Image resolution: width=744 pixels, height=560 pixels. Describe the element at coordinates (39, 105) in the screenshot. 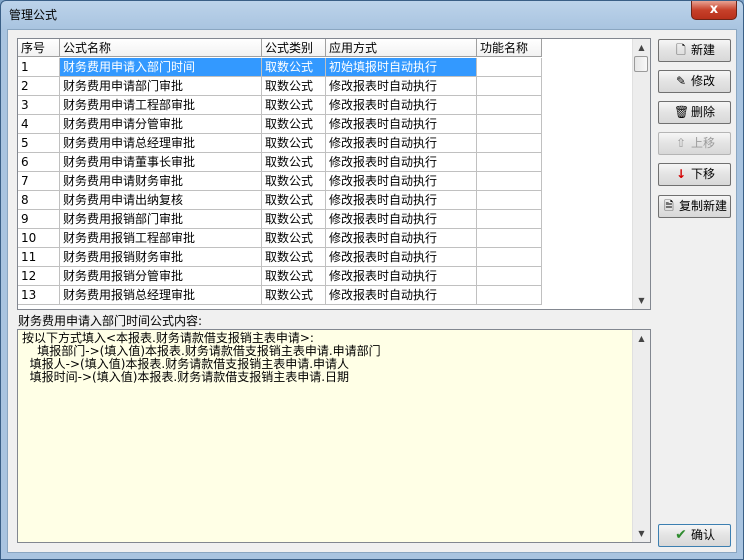

I see `row-index-cell: 3` at that location.